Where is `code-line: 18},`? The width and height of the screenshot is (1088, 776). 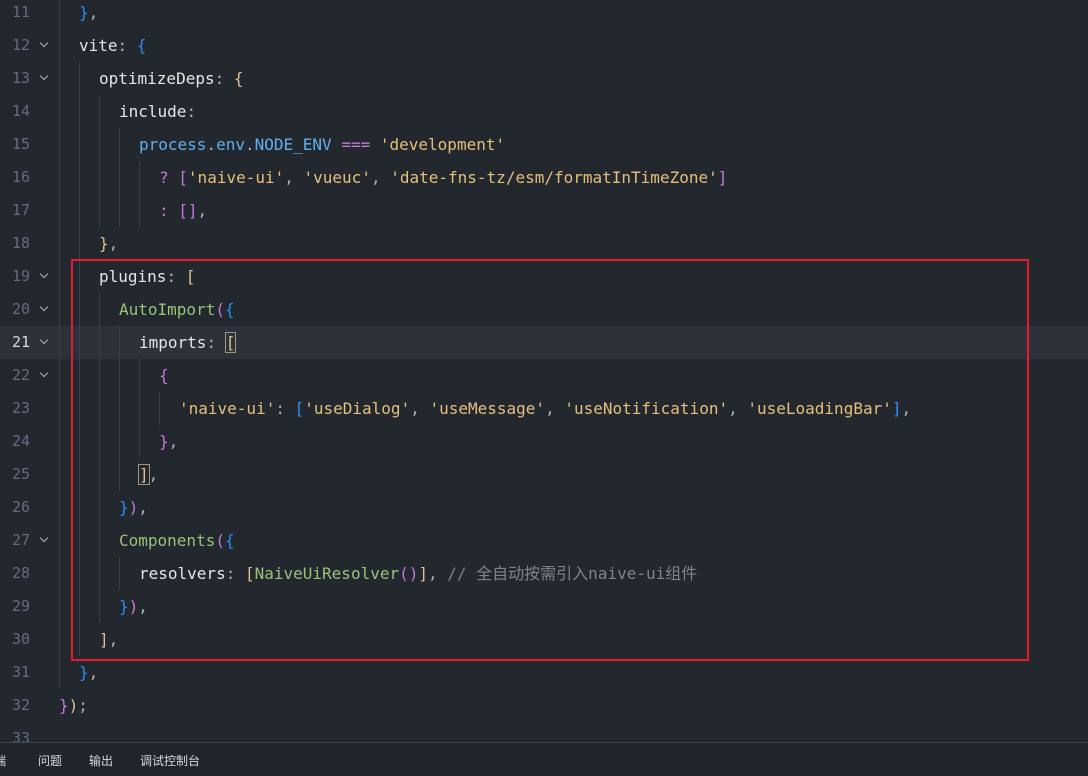
code-line: 18}, is located at coordinates (544, 243).